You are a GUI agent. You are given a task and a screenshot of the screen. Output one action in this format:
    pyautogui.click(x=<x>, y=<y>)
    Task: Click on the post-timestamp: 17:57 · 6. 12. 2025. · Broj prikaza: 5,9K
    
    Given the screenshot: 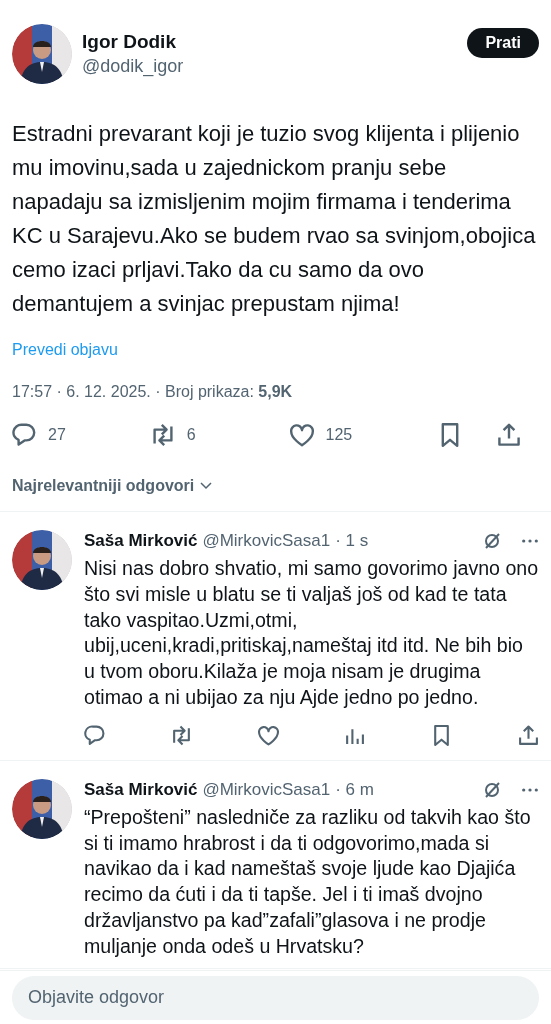 What is the action you would take?
    pyautogui.click(x=152, y=392)
    